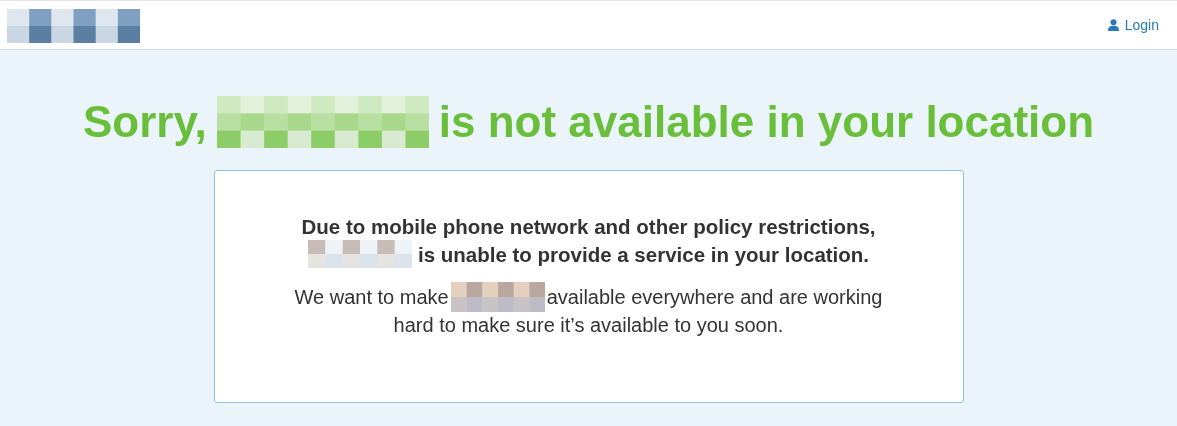  Describe the element at coordinates (643, 254) in the screenshot. I see `notice-text: is unable to provide a service in your location.` at that location.